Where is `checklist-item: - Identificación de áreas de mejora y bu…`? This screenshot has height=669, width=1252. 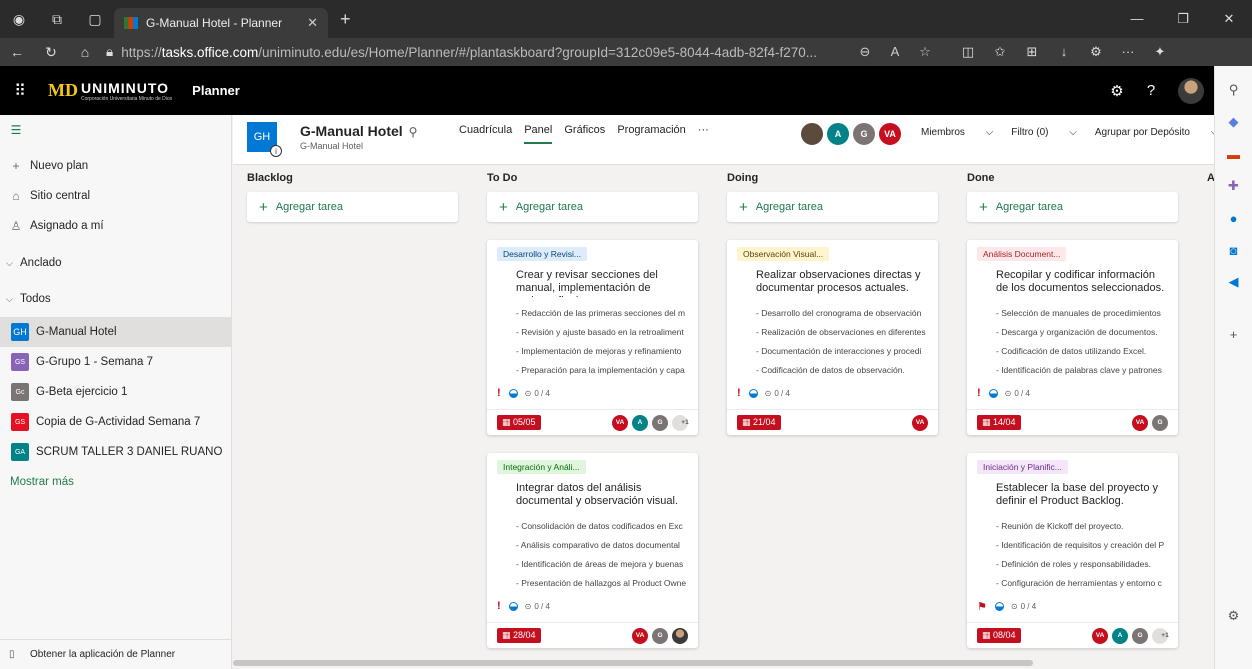 checklist-item: - Identificación de áreas de mejora y bu… is located at coordinates (602, 563).